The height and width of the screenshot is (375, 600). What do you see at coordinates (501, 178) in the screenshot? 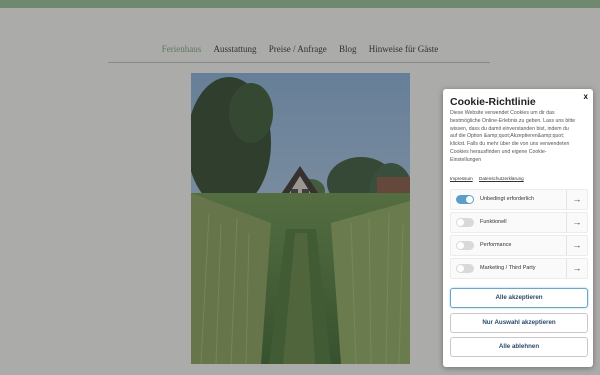
I see `datenschutz-link: Datenschutzerklärung` at bounding box center [501, 178].